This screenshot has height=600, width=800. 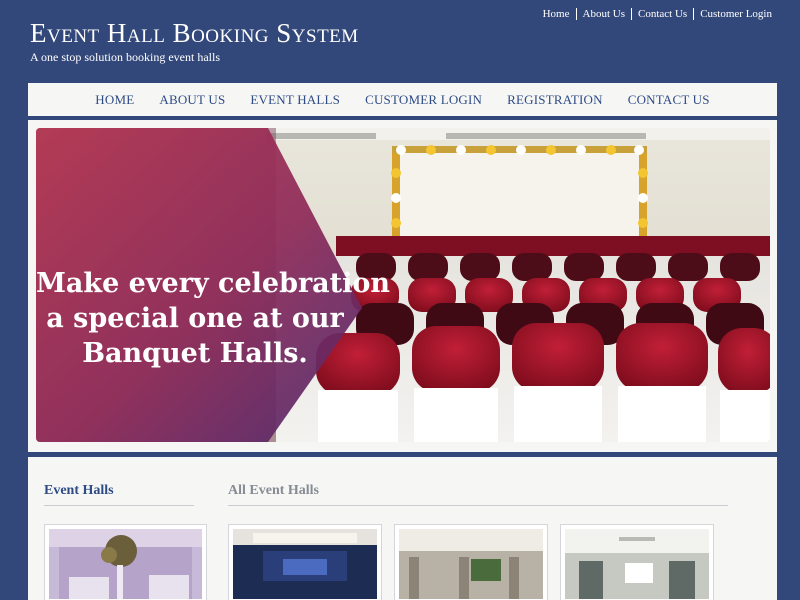 What do you see at coordinates (79, 490) in the screenshot?
I see `sidebar-heading: Event Halls` at bounding box center [79, 490].